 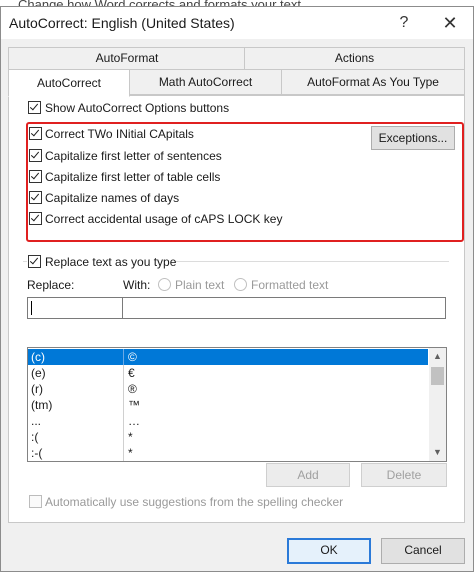 I want to click on ok-button-label: OK, so click(x=329, y=550).